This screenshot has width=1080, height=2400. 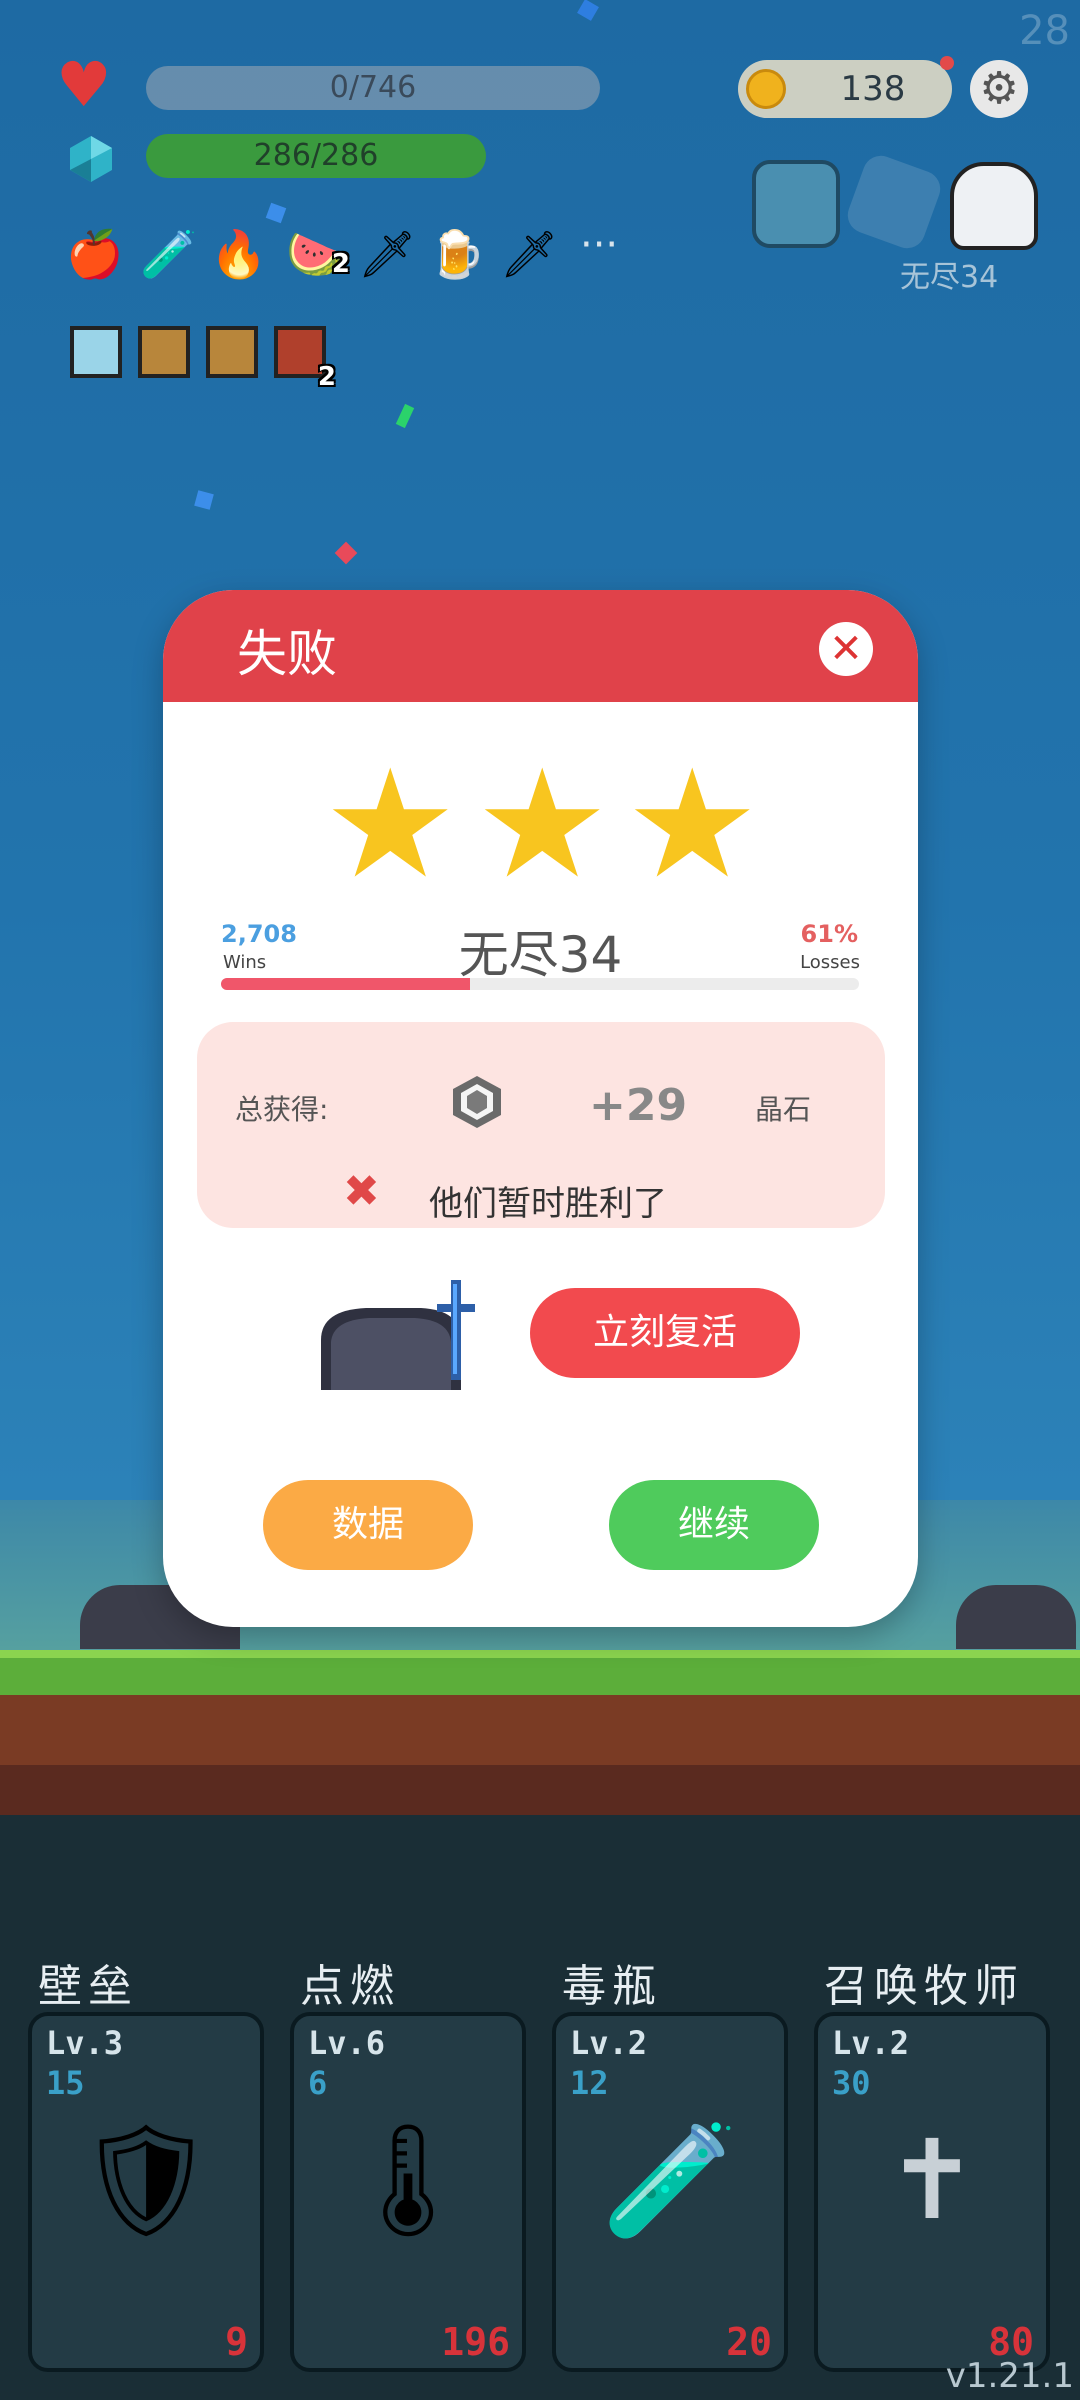 What do you see at coordinates (282, 1109) in the screenshot?
I see `reward-label: 总获得:` at bounding box center [282, 1109].